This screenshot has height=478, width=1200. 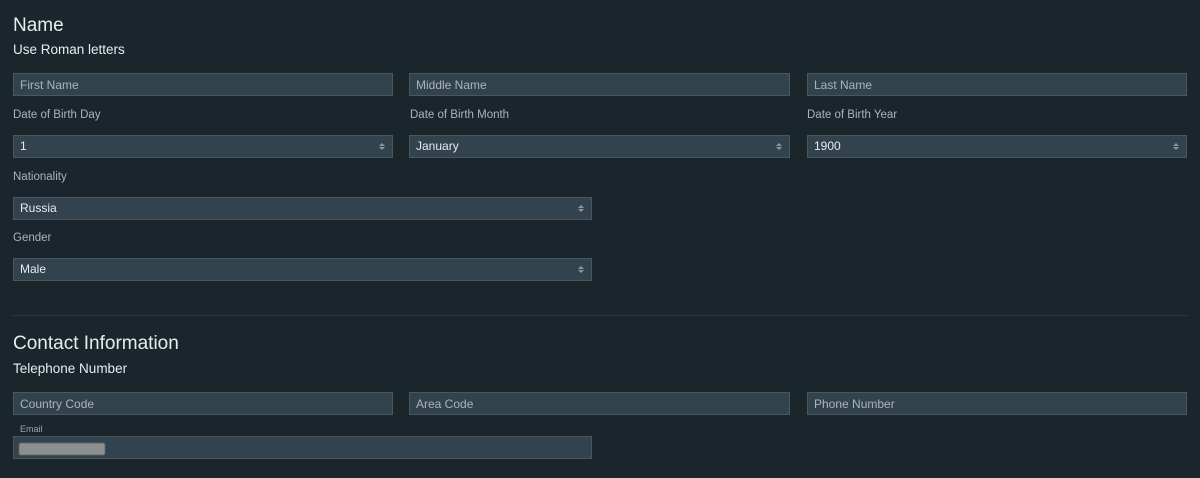 What do you see at coordinates (460, 115) in the screenshot?
I see `dob-month-label: Date of Birth Month` at bounding box center [460, 115].